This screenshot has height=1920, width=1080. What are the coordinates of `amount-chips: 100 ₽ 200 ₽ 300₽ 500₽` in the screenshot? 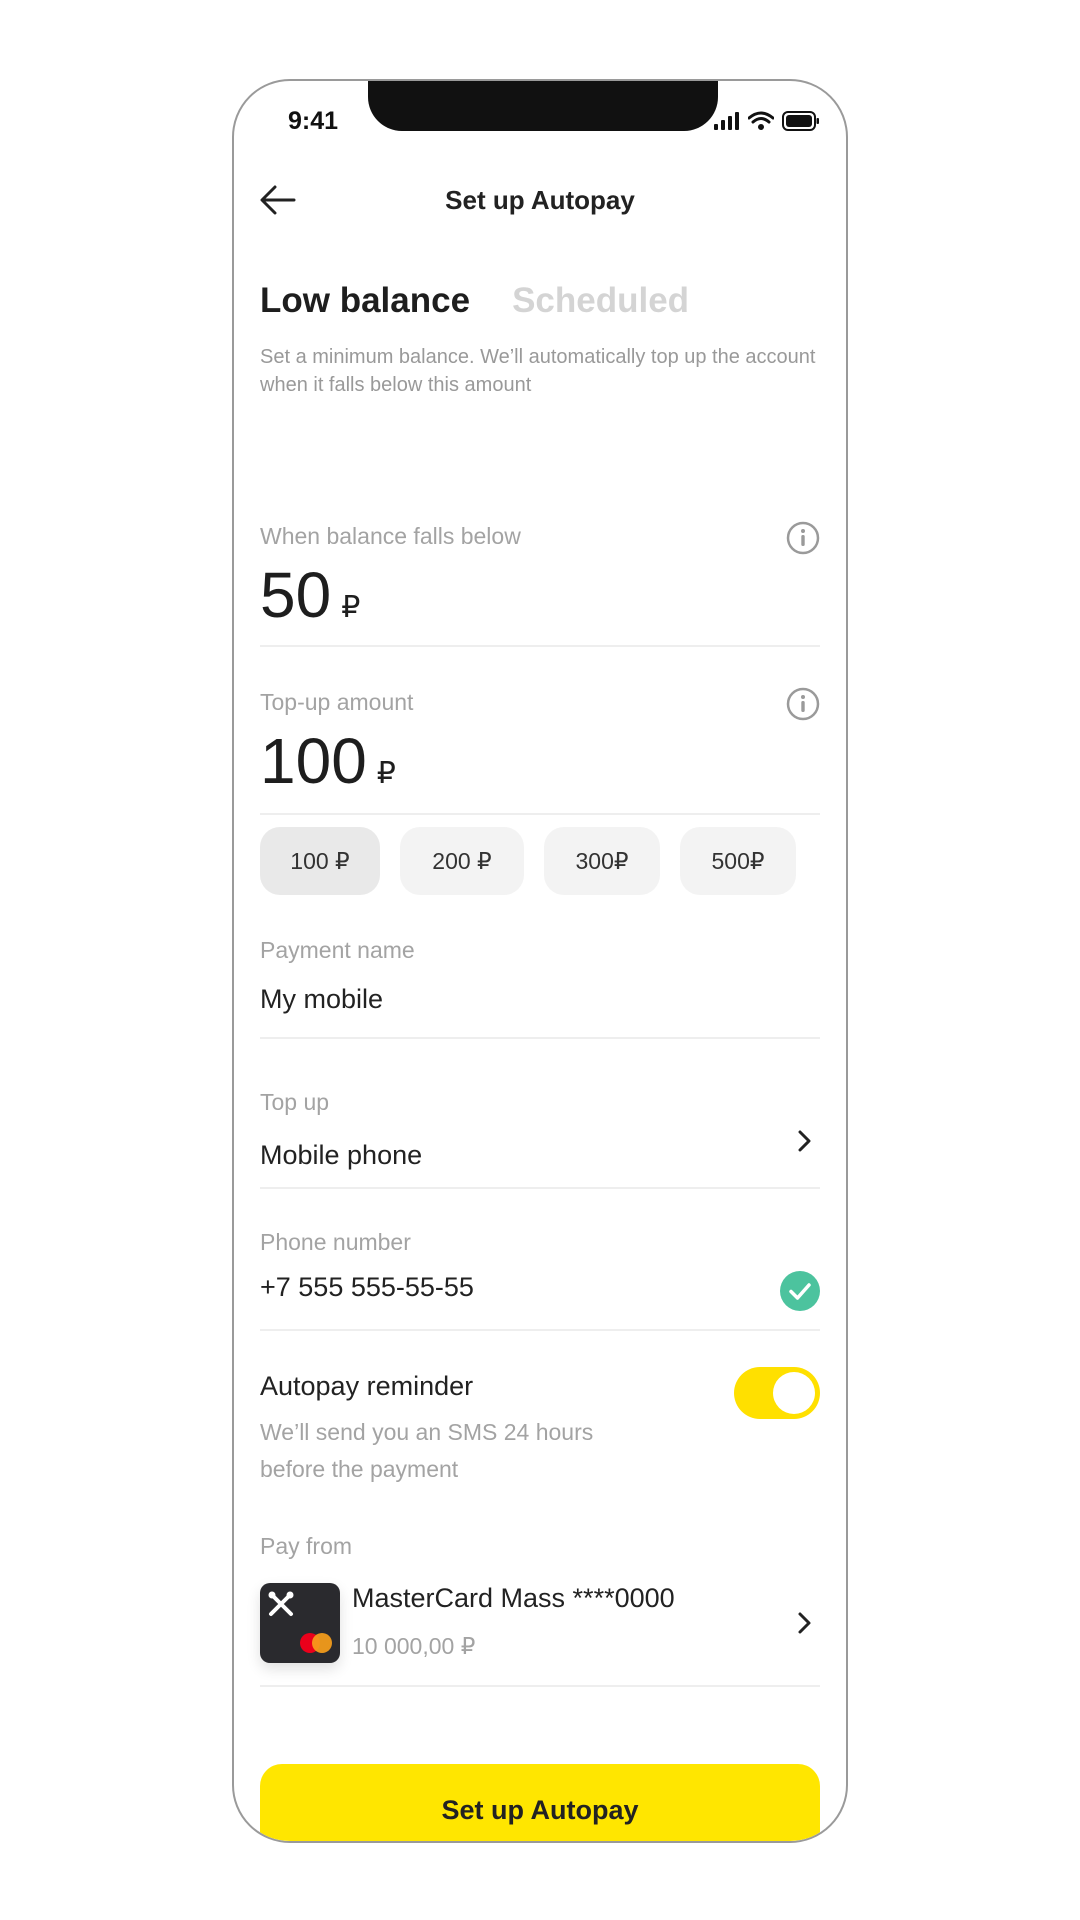 It's located at (528, 861).